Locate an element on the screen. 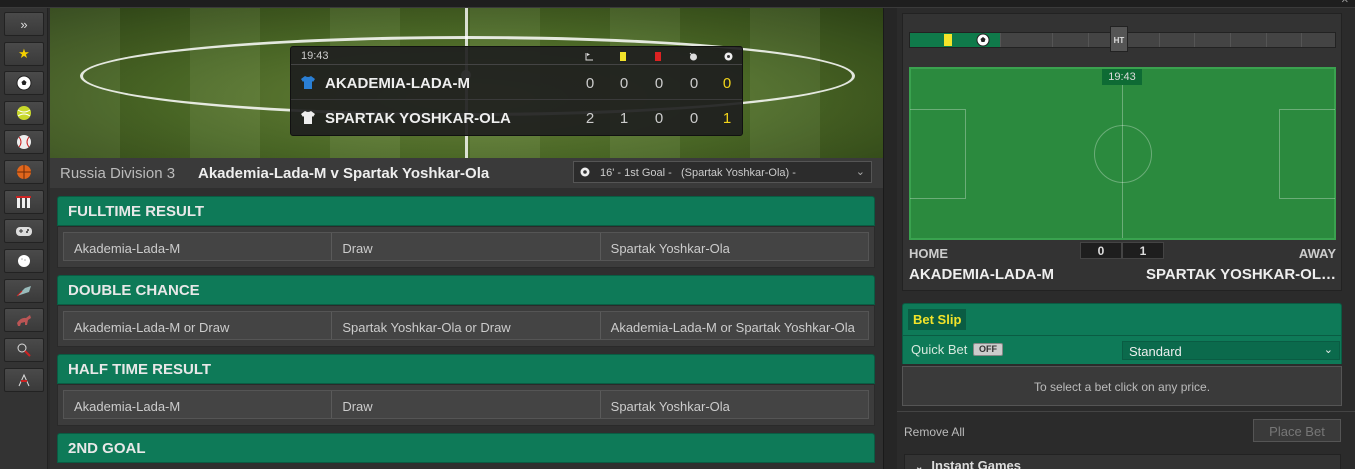 The height and width of the screenshot is (469, 1355). quick-bet-toggle: OFF is located at coordinates (988, 349).